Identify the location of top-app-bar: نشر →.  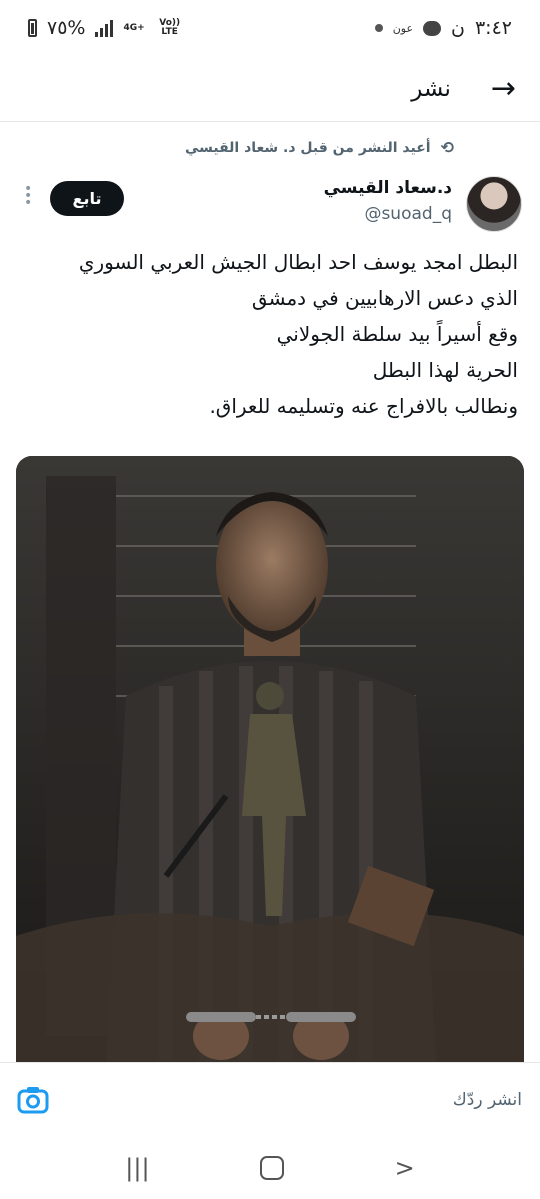
(270, 89).